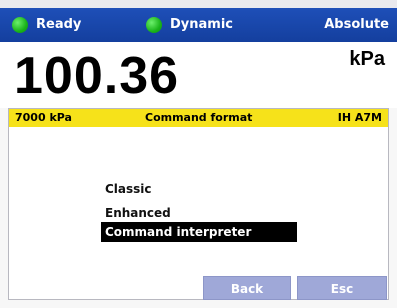 This screenshot has height=308, width=397. What do you see at coordinates (97, 76) in the screenshot?
I see `reading-value: 100.36` at bounding box center [97, 76].